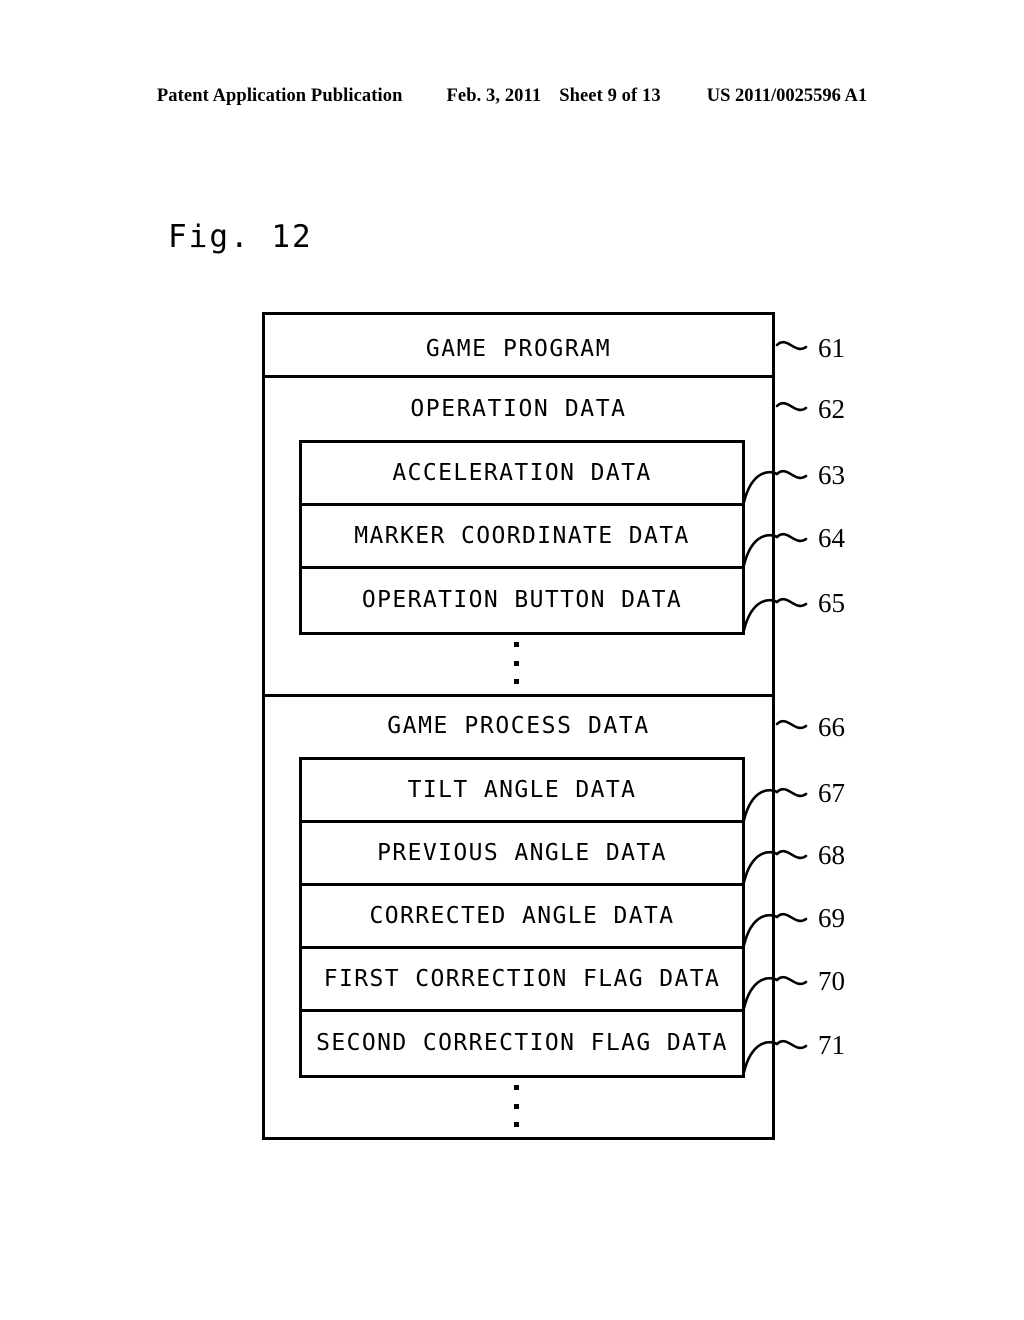  I want to click on vertical-ellipsis-game-process-data, so click(516, 1106).